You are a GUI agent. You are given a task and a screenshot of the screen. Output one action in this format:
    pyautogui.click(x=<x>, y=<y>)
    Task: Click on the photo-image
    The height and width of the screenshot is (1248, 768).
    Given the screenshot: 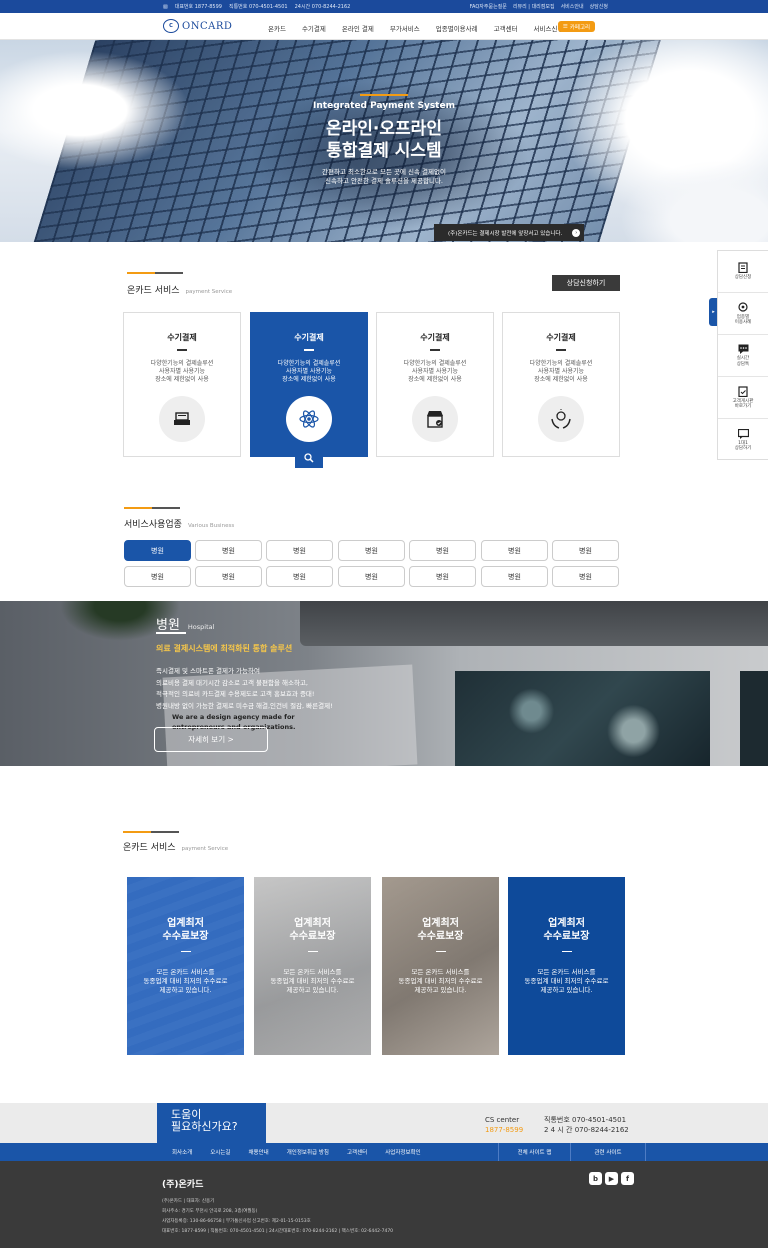 What is the action you would take?
    pyautogui.click(x=754, y=718)
    